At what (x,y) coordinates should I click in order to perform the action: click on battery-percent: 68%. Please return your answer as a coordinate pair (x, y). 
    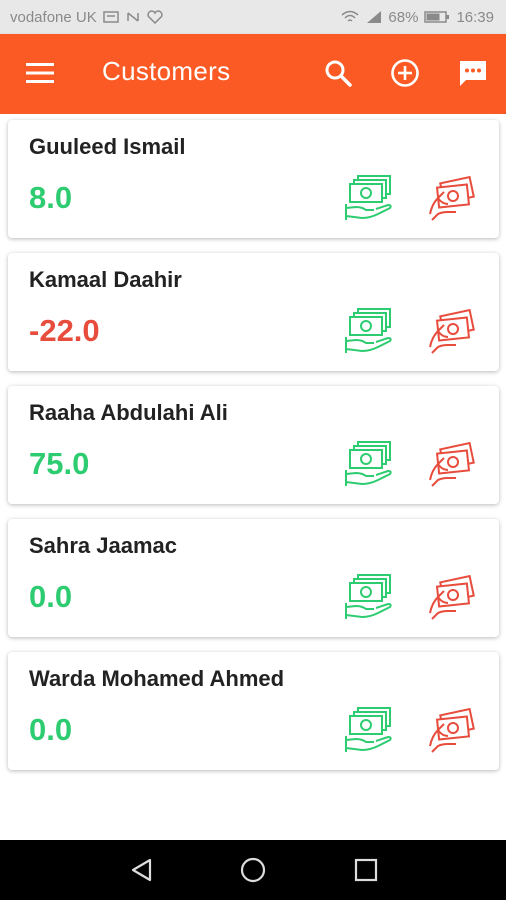
    Looking at the image, I should click on (403, 17).